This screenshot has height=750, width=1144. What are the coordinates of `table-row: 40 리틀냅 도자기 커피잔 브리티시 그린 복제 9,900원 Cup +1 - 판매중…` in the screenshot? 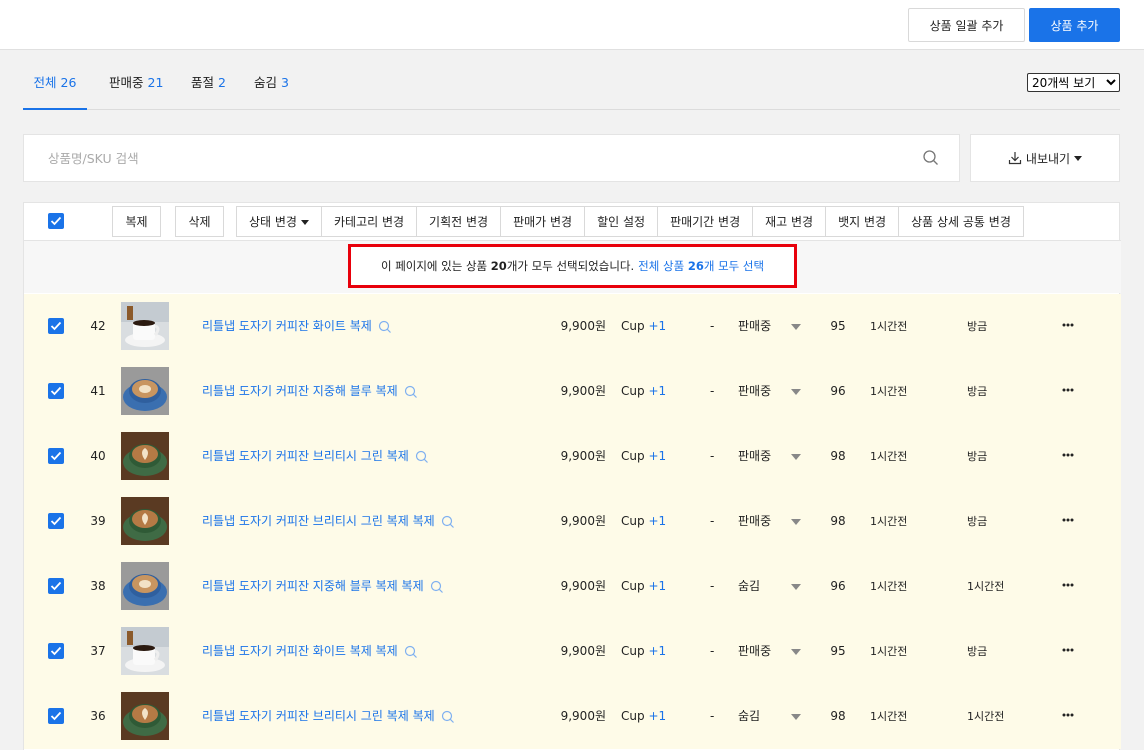 It's located at (572, 456).